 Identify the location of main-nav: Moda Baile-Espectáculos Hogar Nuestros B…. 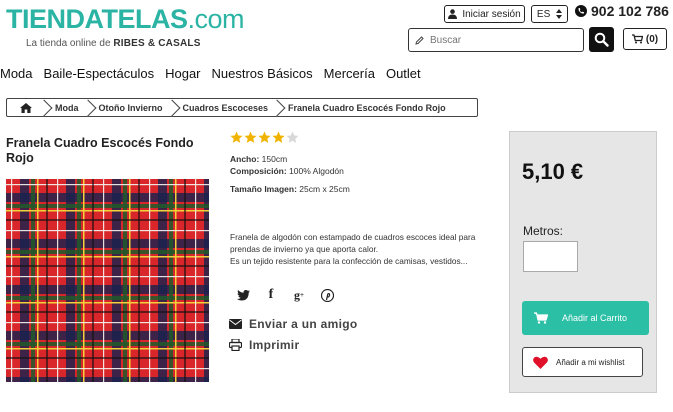
(216, 75).